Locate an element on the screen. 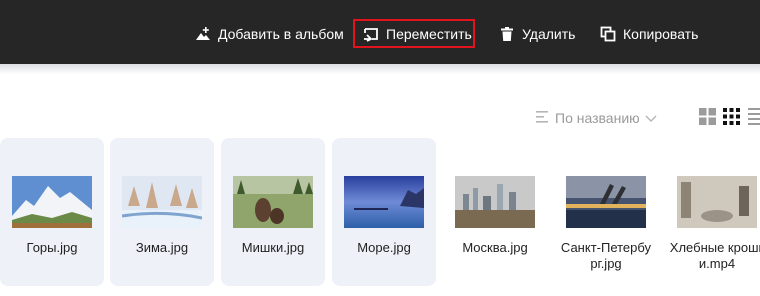  small-tiles-icon is located at coordinates (731, 116).